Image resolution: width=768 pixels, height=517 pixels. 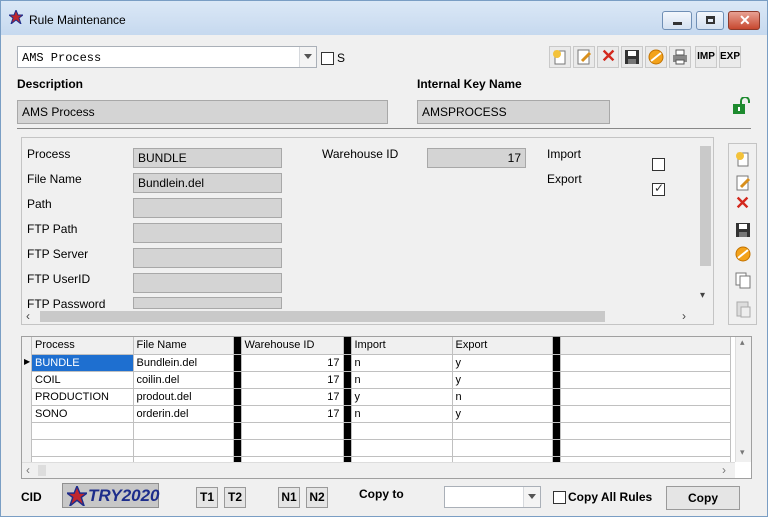 I want to click on table-cell: prodout.del, so click(x=183, y=397).